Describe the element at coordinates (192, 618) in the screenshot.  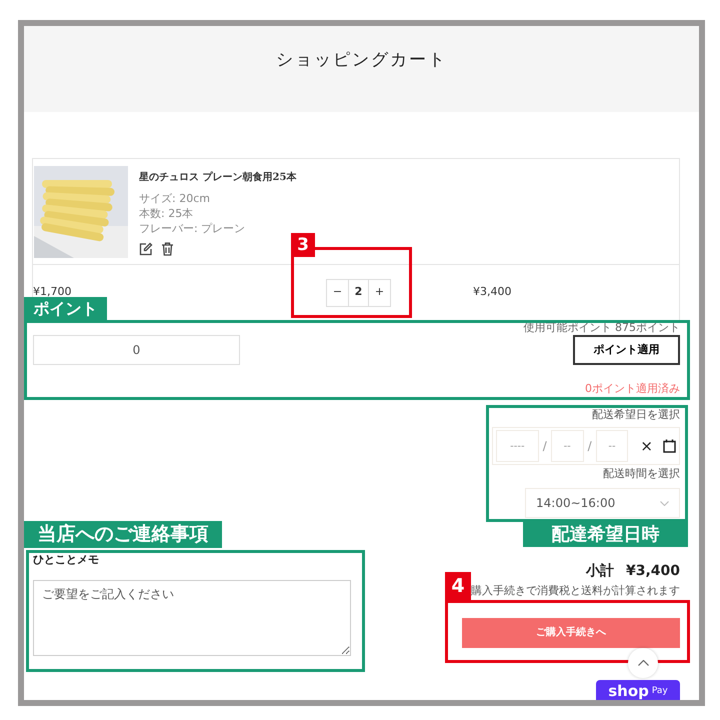
I see `memo-field: ご要望をご記入ください` at that location.